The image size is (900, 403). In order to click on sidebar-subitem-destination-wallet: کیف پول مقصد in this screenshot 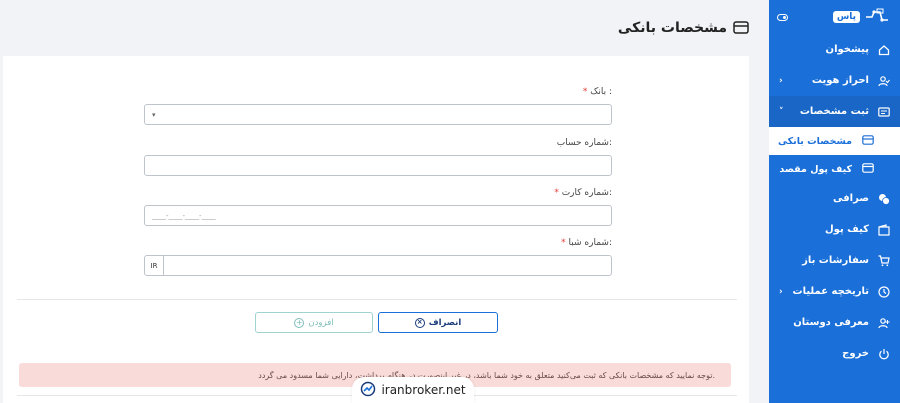, I will do `click(834, 169)`.